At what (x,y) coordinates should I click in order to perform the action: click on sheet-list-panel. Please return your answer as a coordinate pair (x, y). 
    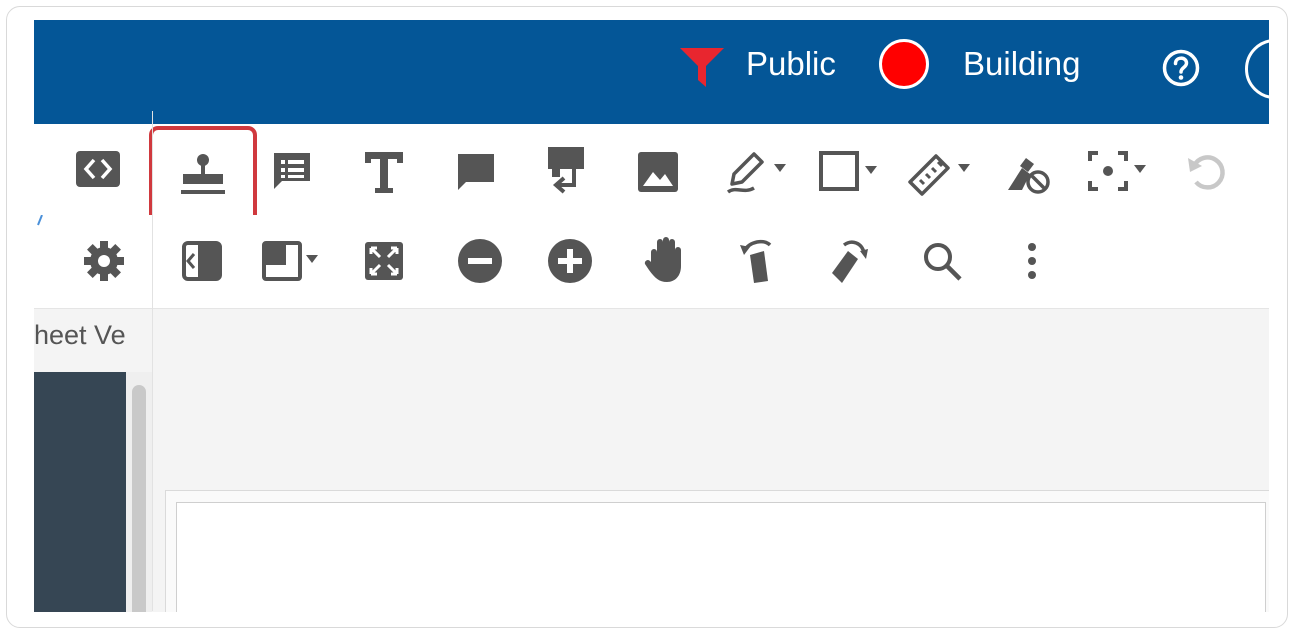
    Looking at the image, I should click on (80, 492).